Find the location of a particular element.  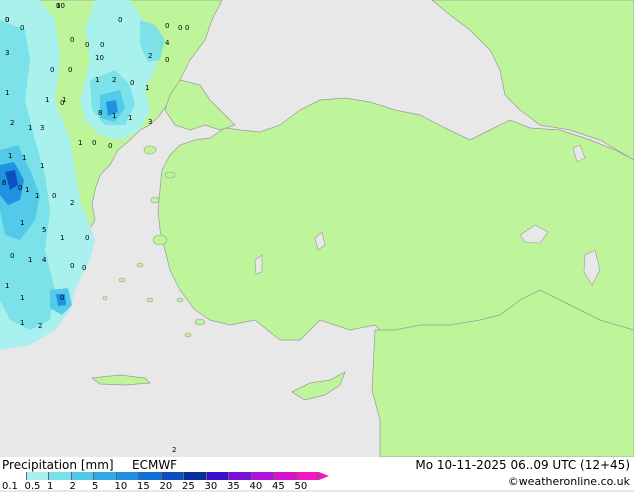

scale-tick-label: 50 is located at coordinates (301, 486).